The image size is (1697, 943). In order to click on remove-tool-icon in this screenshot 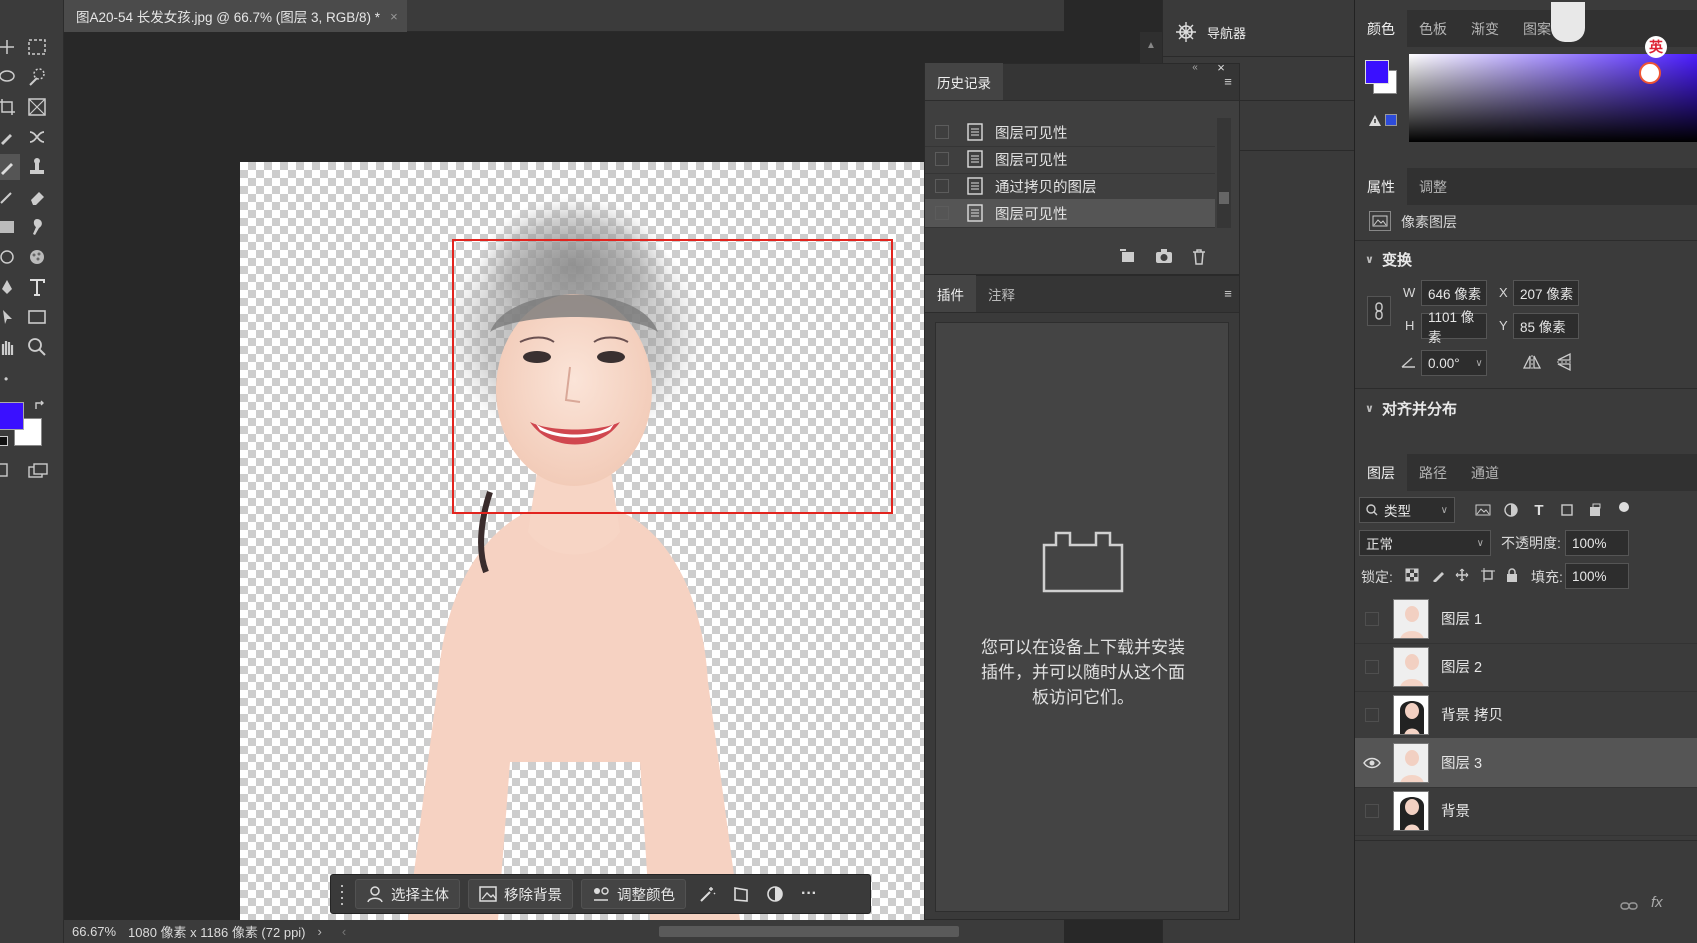, I will do `click(37, 137)`.